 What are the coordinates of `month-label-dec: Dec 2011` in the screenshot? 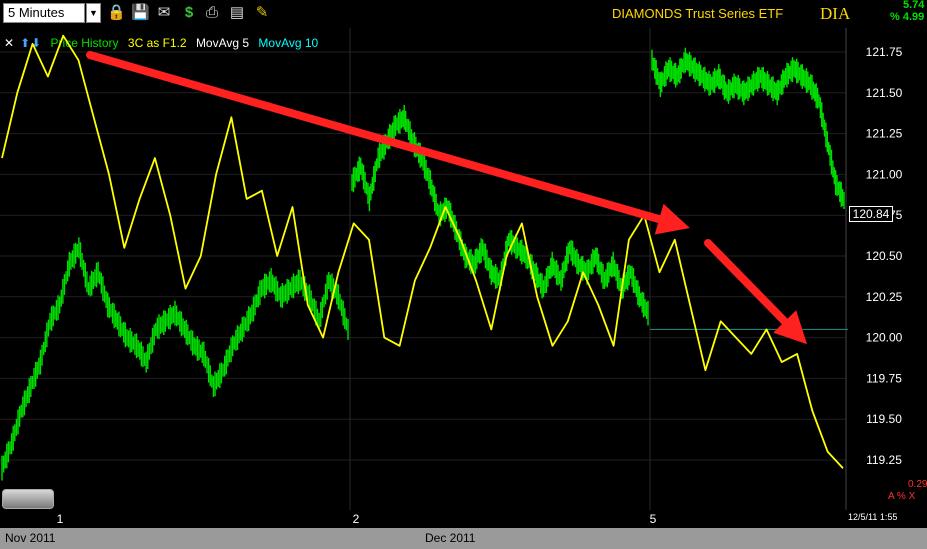 It's located at (450, 538).